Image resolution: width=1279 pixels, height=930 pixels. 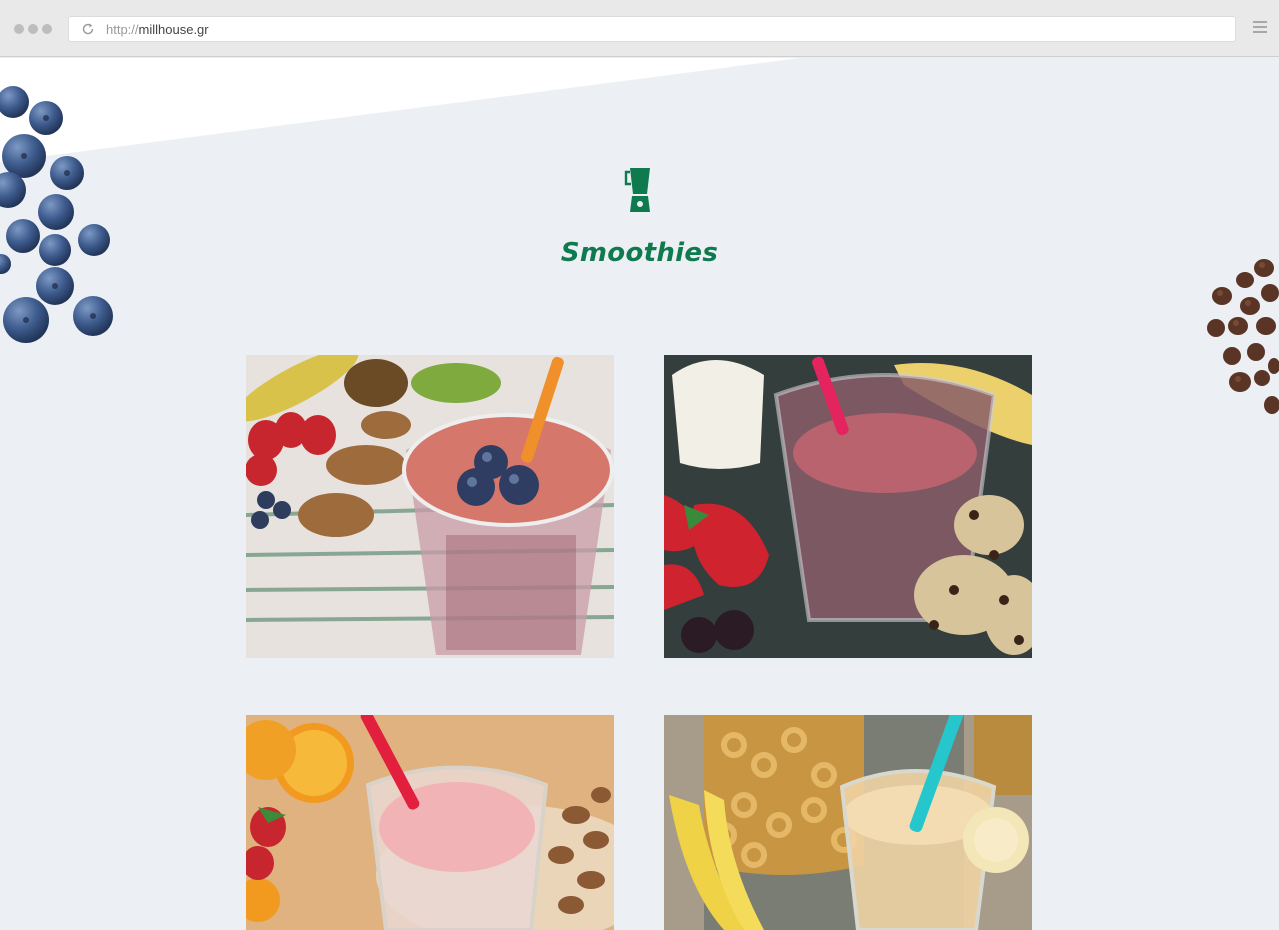 What do you see at coordinates (173, 29) in the screenshot?
I see `url-host: millhouse.gr` at bounding box center [173, 29].